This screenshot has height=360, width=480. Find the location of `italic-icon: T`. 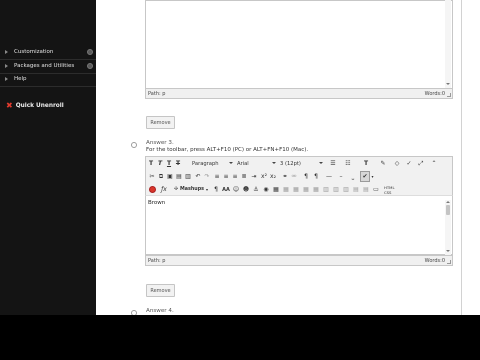

italic-icon: T is located at coordinates (160, 163).